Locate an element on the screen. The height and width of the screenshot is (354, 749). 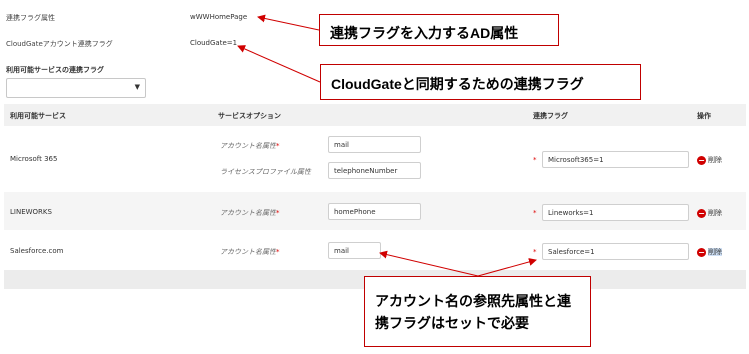
table-header: 利用可能サービス サービスオプション 連携フラグ 操作 is located at coordinates (375, 115).